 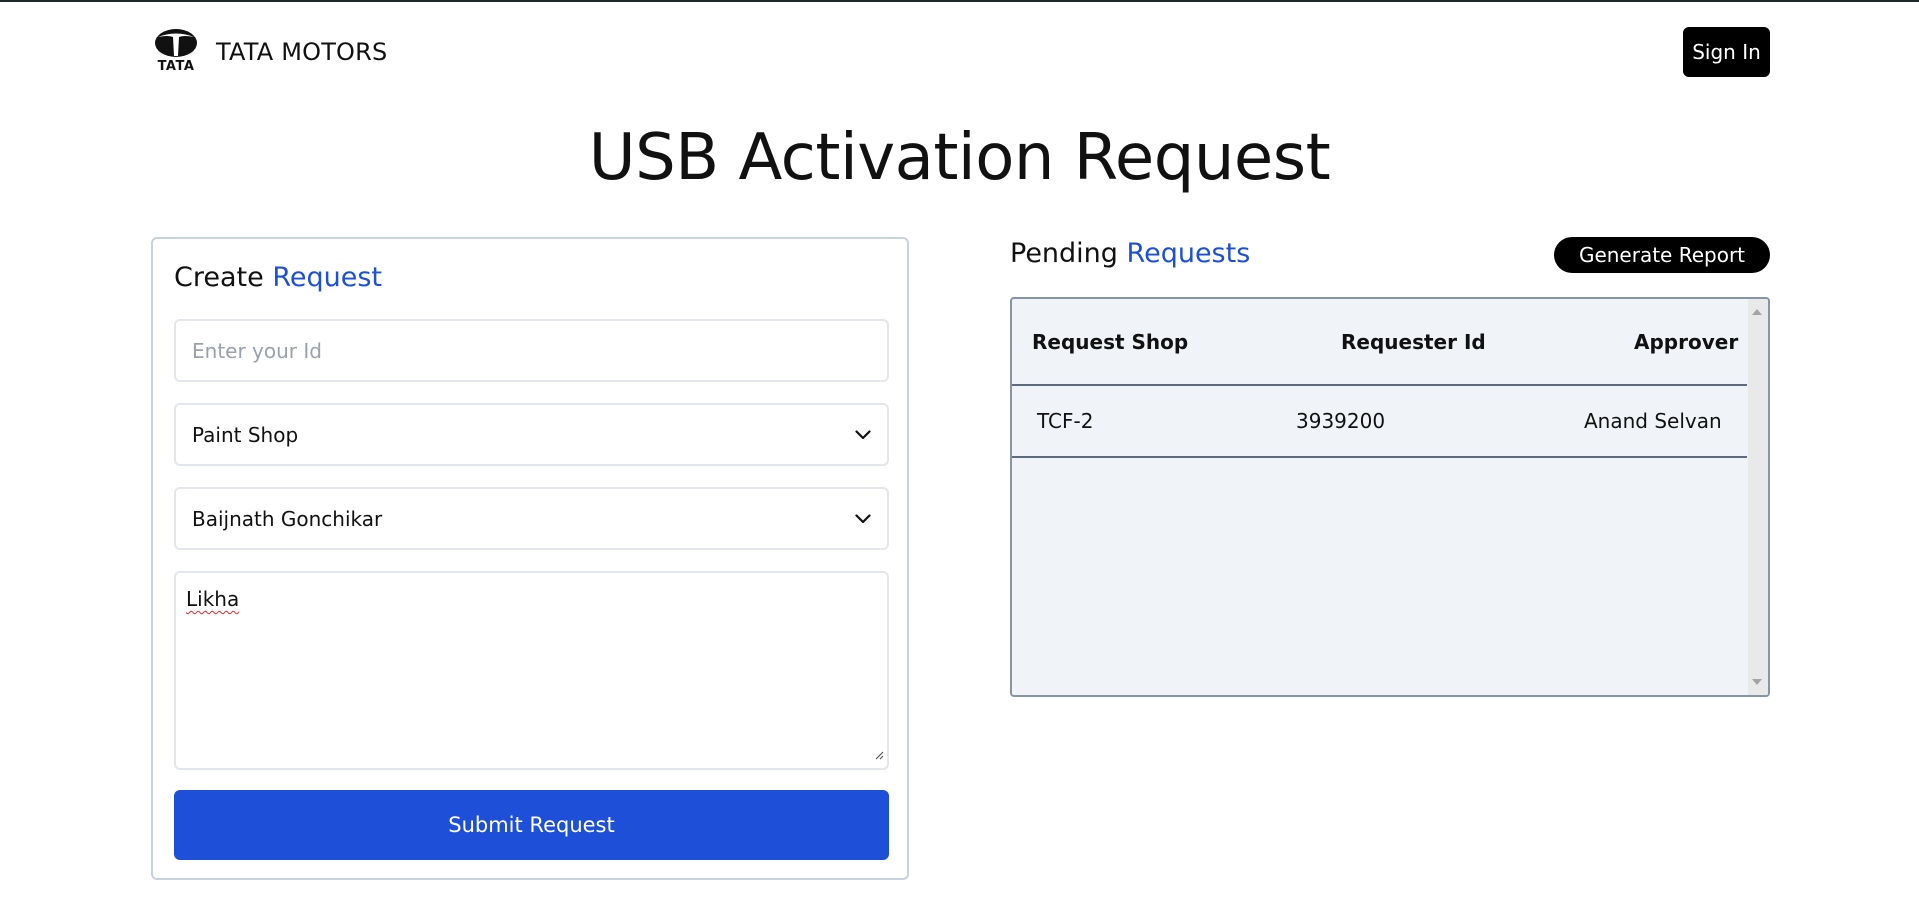 What do you see at coordinates (959, 158) in the screenshot?
I see `page-title: USB Activation Request` at bounding box center [959, 158].